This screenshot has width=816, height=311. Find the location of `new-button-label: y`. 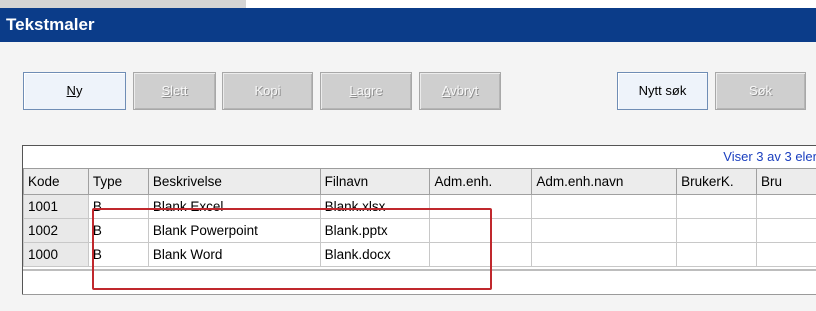

new-button-label: y is located at coordinates (79, 90).